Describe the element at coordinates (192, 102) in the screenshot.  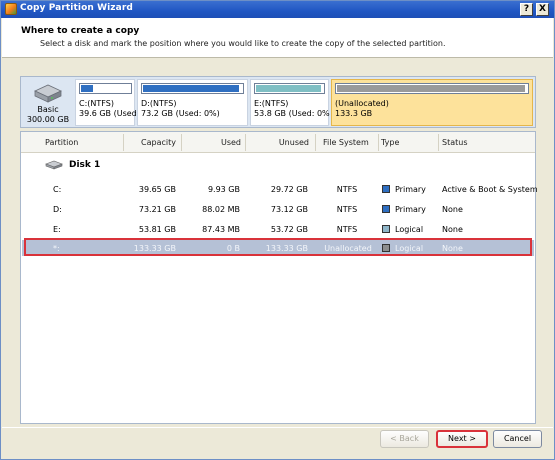
I see `partition-block-d: D:(NTFS) 73.2 GB (Used: 0%)` at that location.